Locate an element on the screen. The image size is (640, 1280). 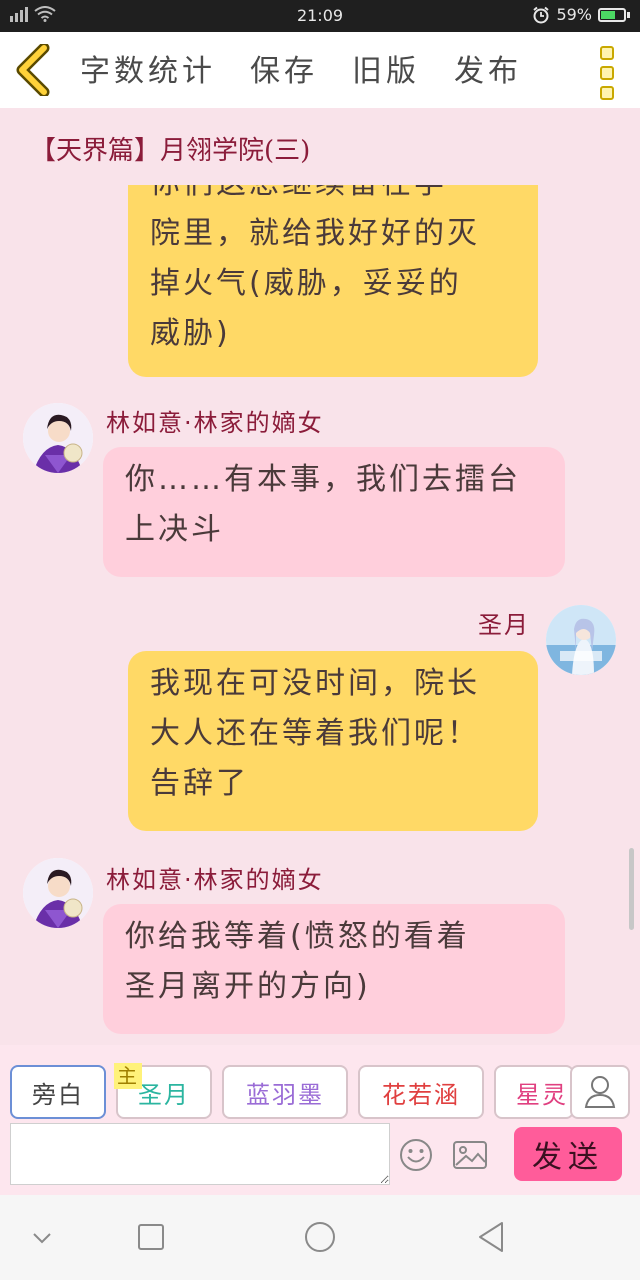
message-line: 威胁) is located at coordinates (190, 333).